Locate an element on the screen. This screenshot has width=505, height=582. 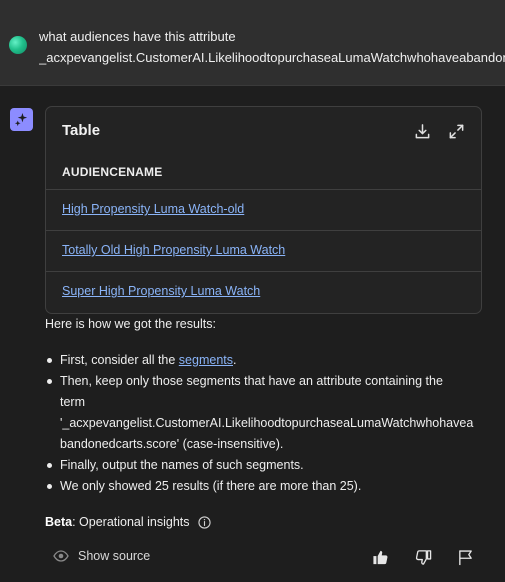
list-item: First, consider all the segments. is located at coordinates (265, 360).